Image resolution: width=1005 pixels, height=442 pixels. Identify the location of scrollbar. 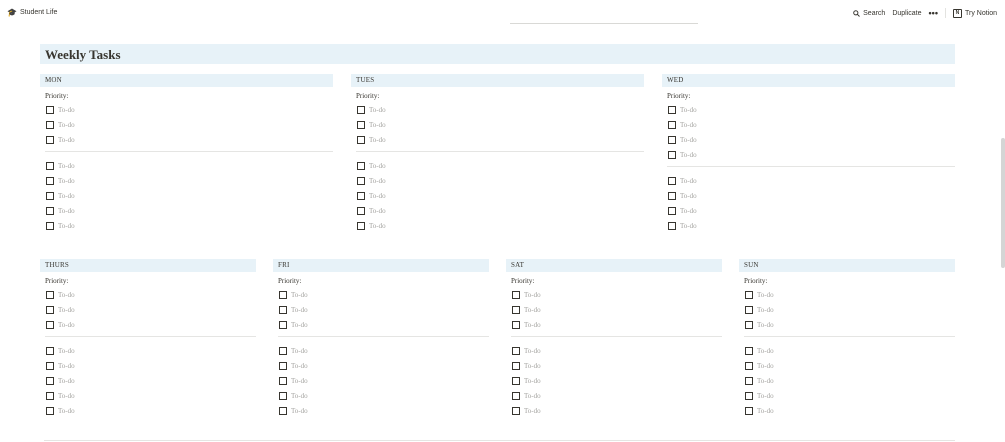
(1003, 203).